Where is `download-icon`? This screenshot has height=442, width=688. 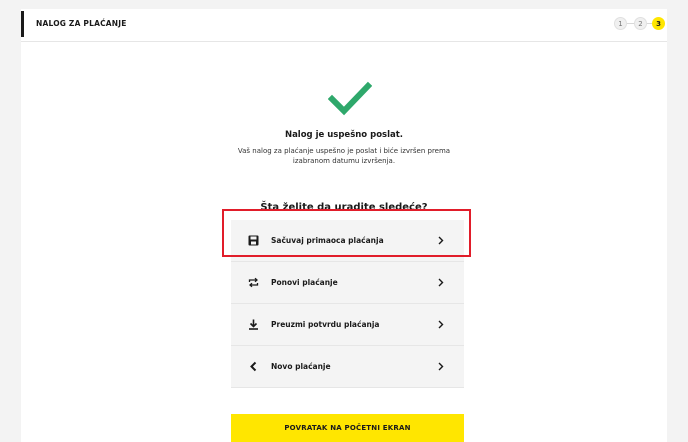 download-icon is located at coordinates (253, 324).